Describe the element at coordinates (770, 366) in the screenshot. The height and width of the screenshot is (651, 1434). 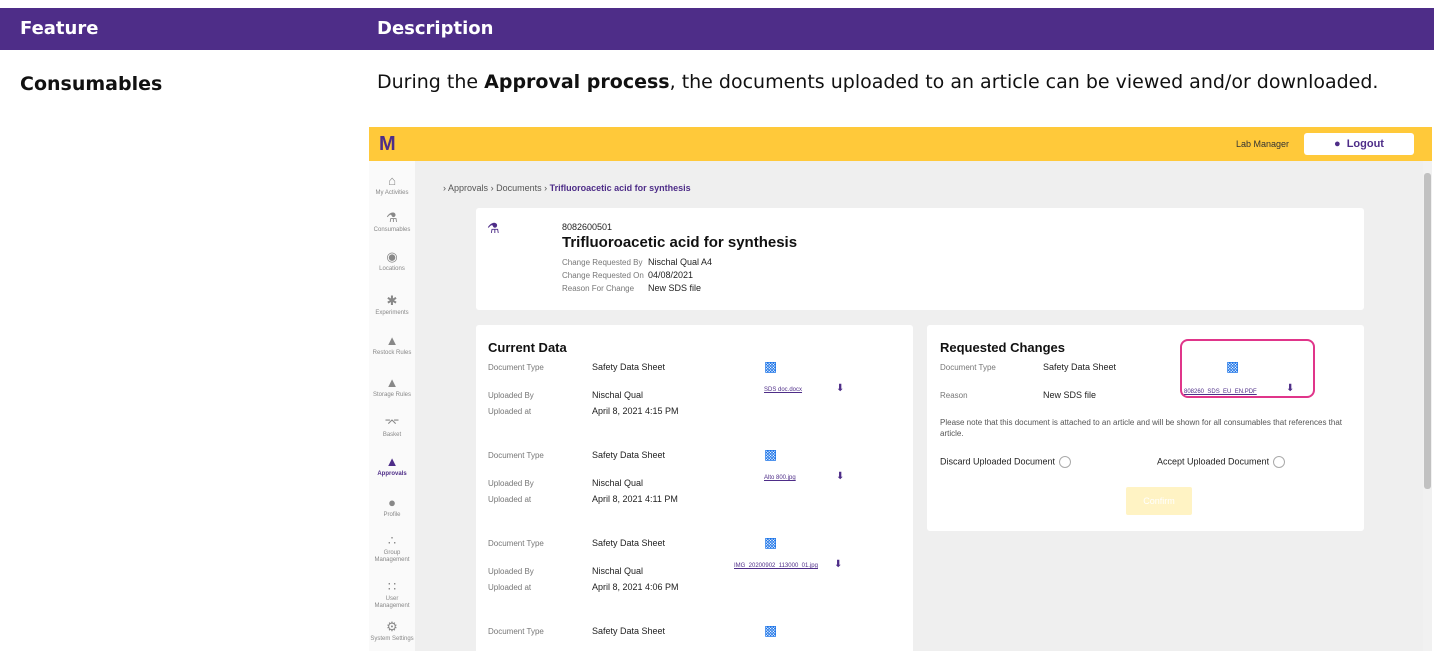
I see `word-document-icon: ▩` at that location.